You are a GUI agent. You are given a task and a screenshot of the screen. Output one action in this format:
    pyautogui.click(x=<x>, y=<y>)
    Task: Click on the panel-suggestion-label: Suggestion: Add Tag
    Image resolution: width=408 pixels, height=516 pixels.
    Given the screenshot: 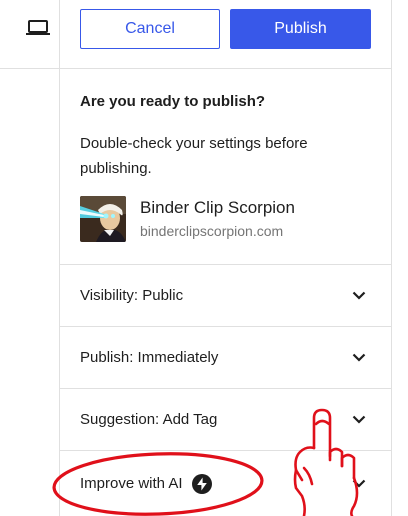 What is the action you would take?
    pyautogui.click(x=149, y=419)
    